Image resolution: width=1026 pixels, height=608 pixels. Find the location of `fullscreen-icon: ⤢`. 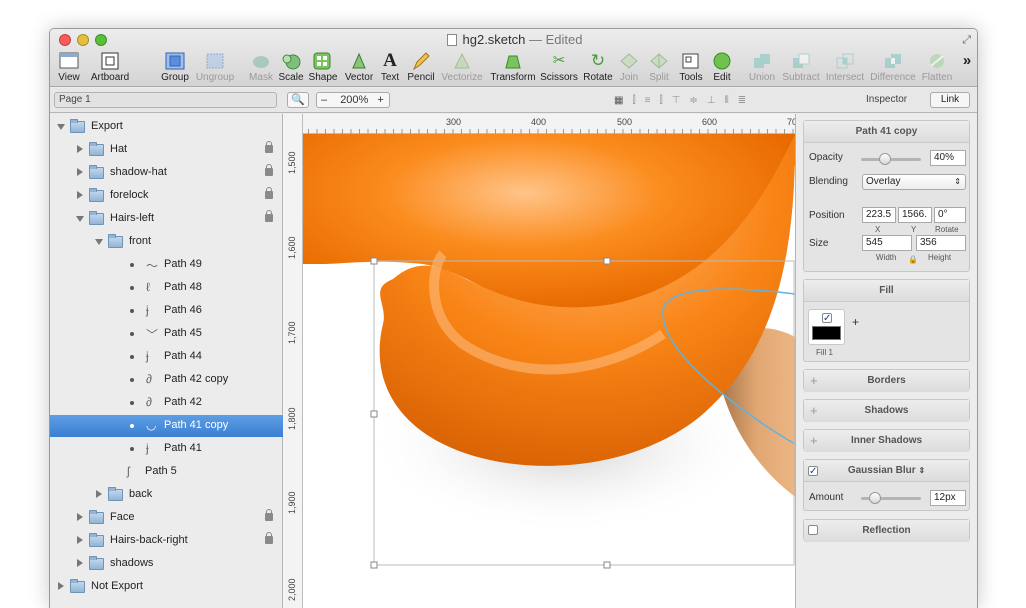

fullscreen-icon: ⤢ is located at coordinates (966, 40).